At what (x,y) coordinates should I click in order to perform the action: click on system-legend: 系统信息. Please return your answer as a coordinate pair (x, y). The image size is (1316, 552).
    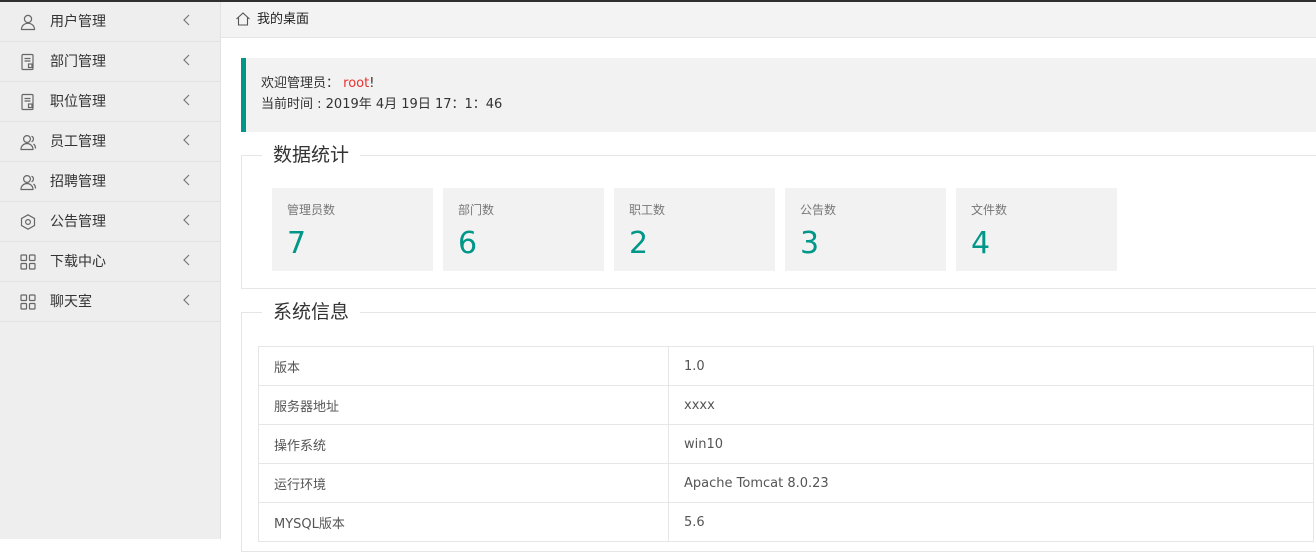
    Looking at the image, I should click on (311, 312).